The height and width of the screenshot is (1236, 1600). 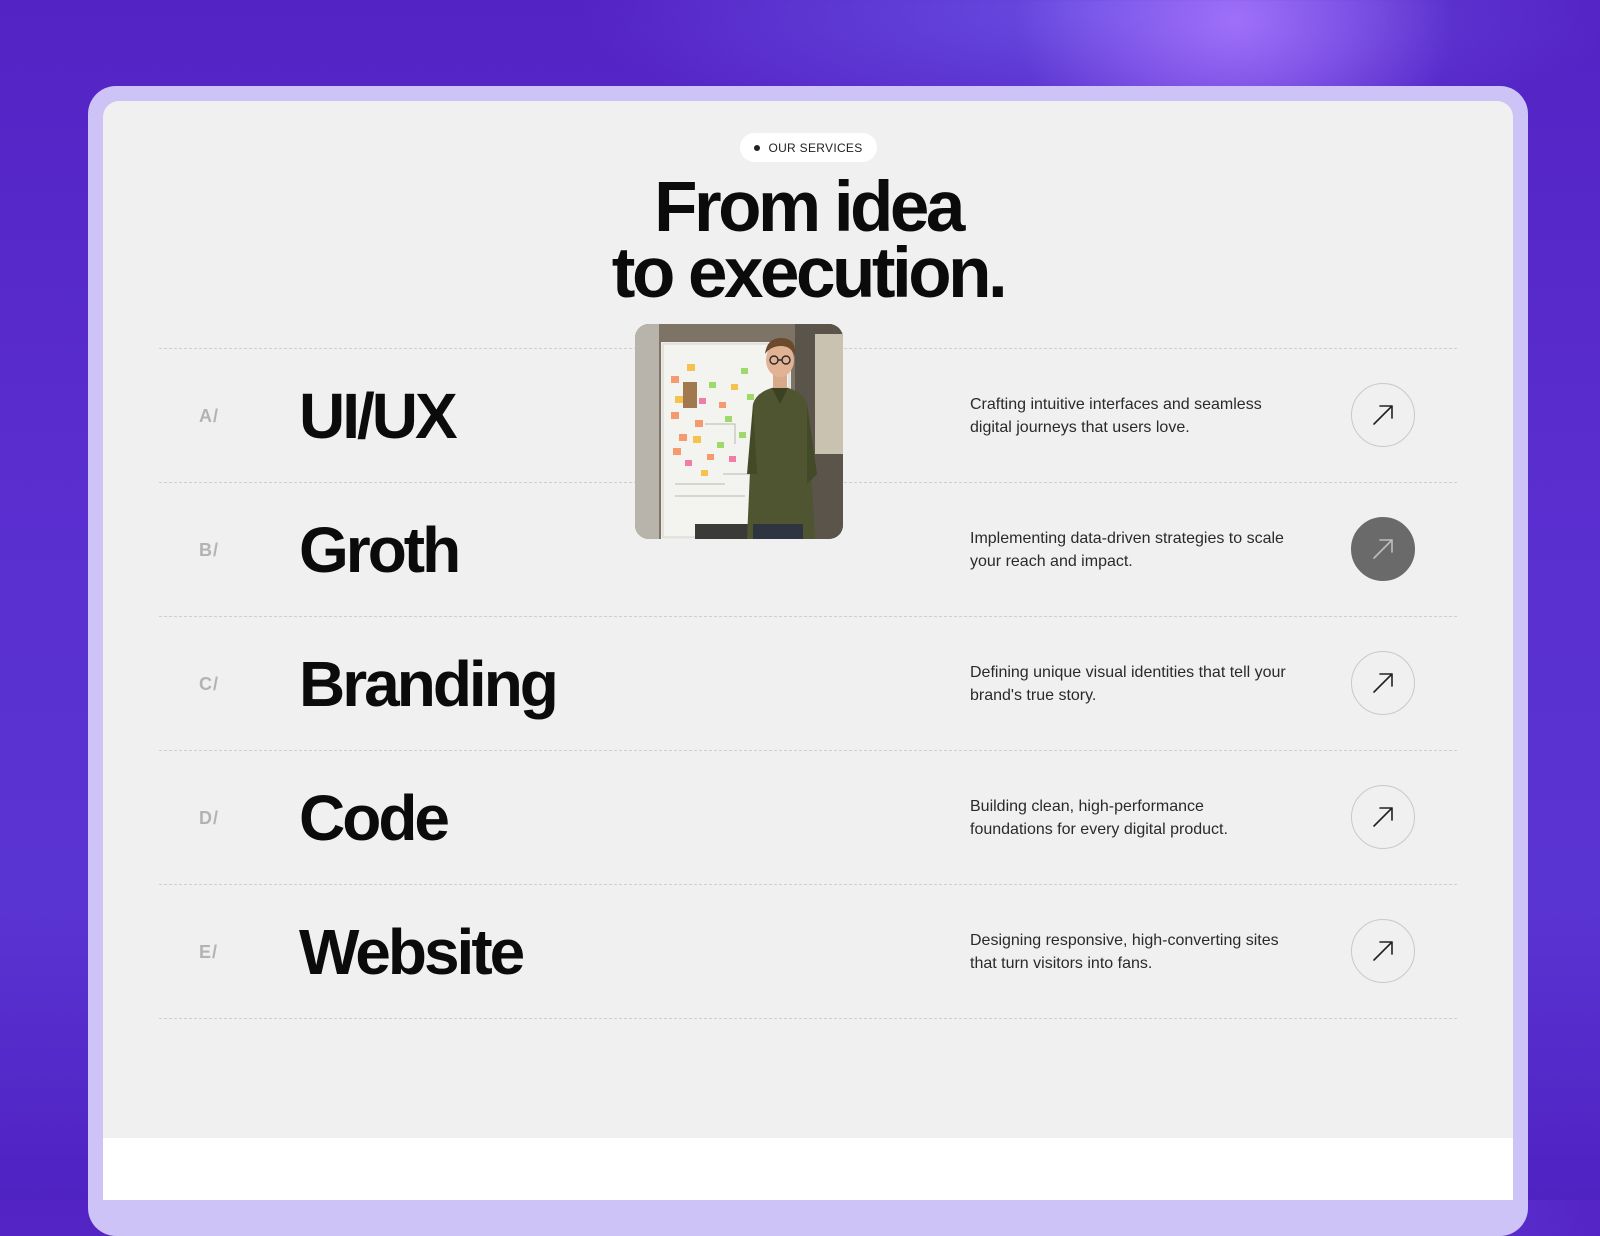 What do you see at coordinates (374, 818) in the screenshot?
I see `service-title: Code` at bounding box center [374, 818].